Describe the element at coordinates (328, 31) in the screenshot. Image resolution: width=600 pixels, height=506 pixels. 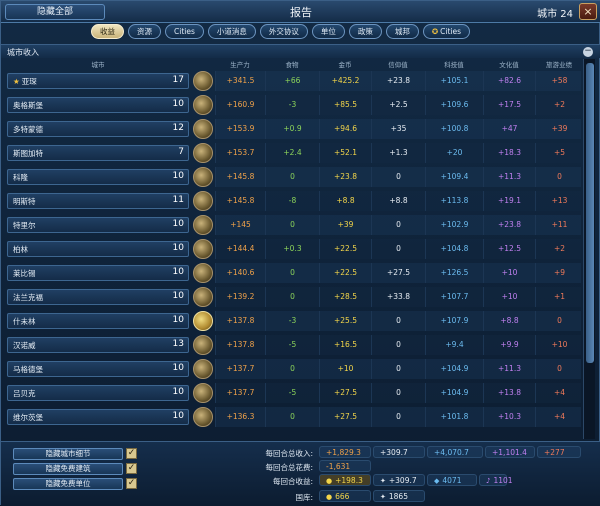
I see `tab-5: 单位` at that location.